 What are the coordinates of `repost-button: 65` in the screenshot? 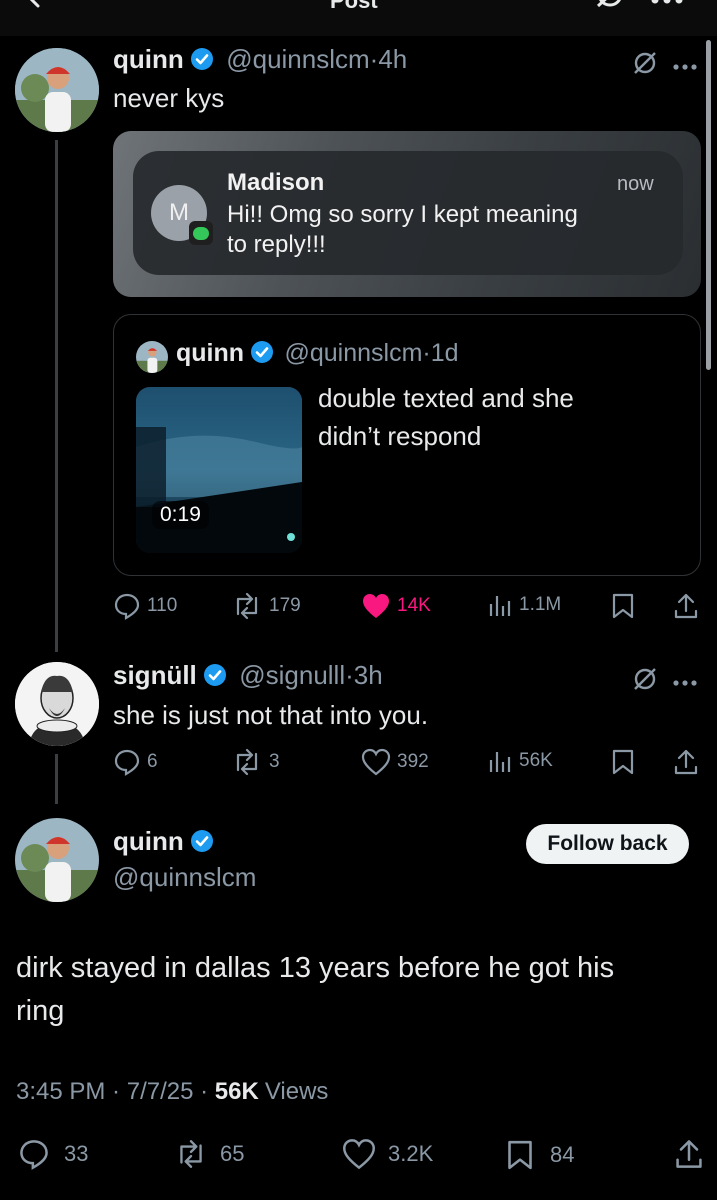 It's located at (209, 1154).